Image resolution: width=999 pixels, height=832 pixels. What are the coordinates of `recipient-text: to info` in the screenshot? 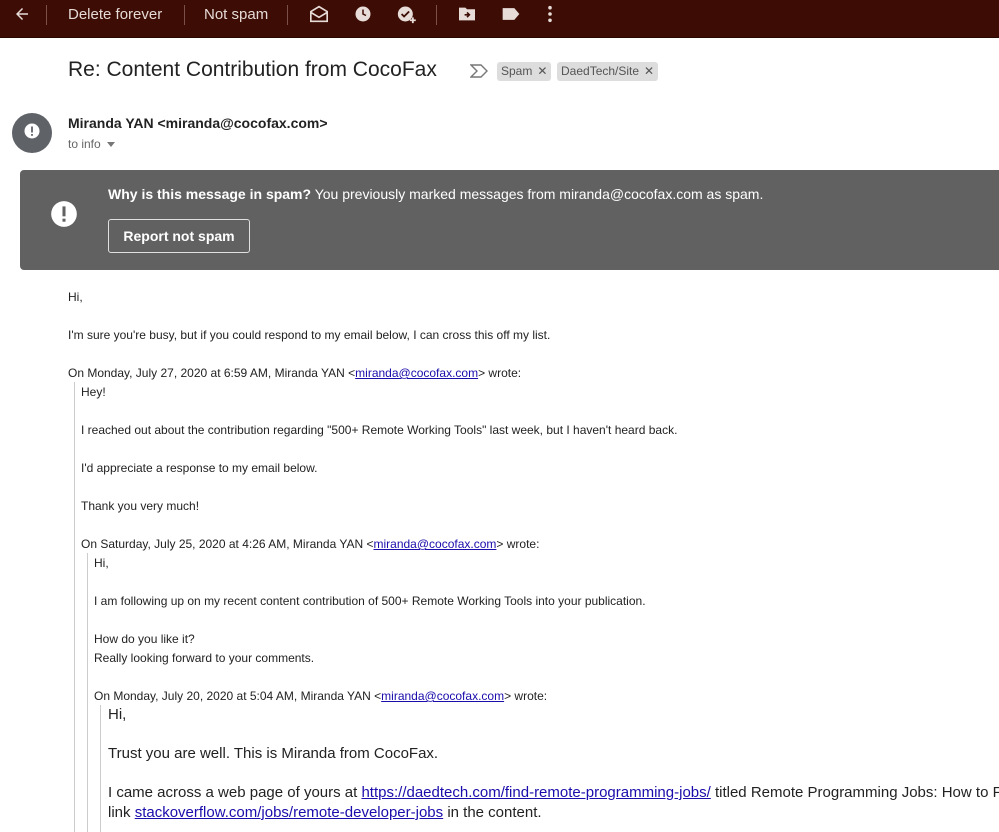 It's located at (84, 144).